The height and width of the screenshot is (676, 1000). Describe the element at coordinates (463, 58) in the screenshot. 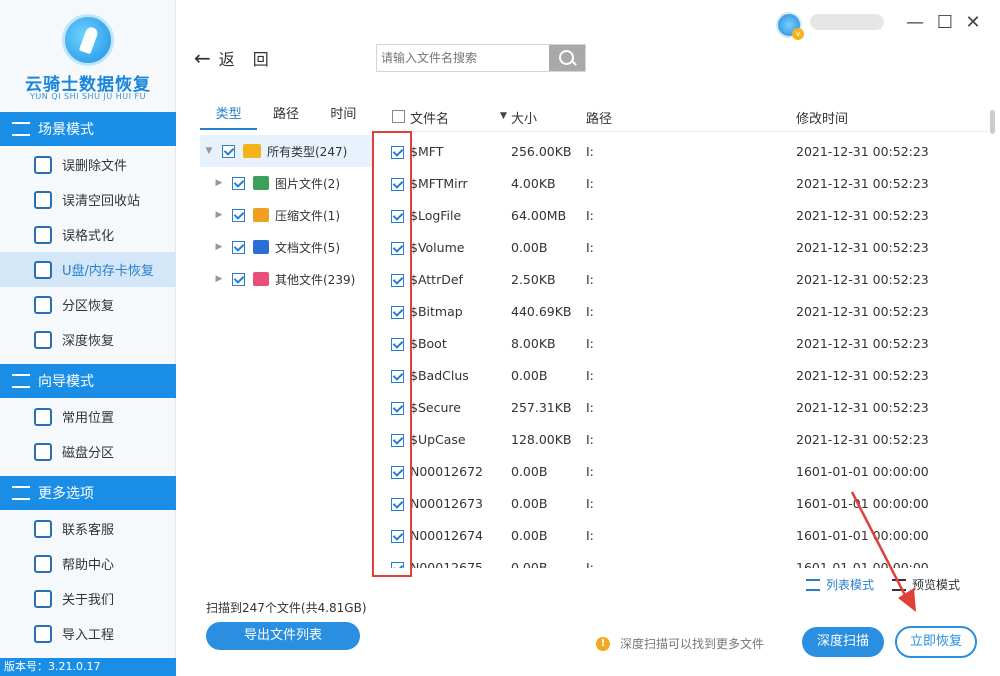

I see `search-input` at that location.